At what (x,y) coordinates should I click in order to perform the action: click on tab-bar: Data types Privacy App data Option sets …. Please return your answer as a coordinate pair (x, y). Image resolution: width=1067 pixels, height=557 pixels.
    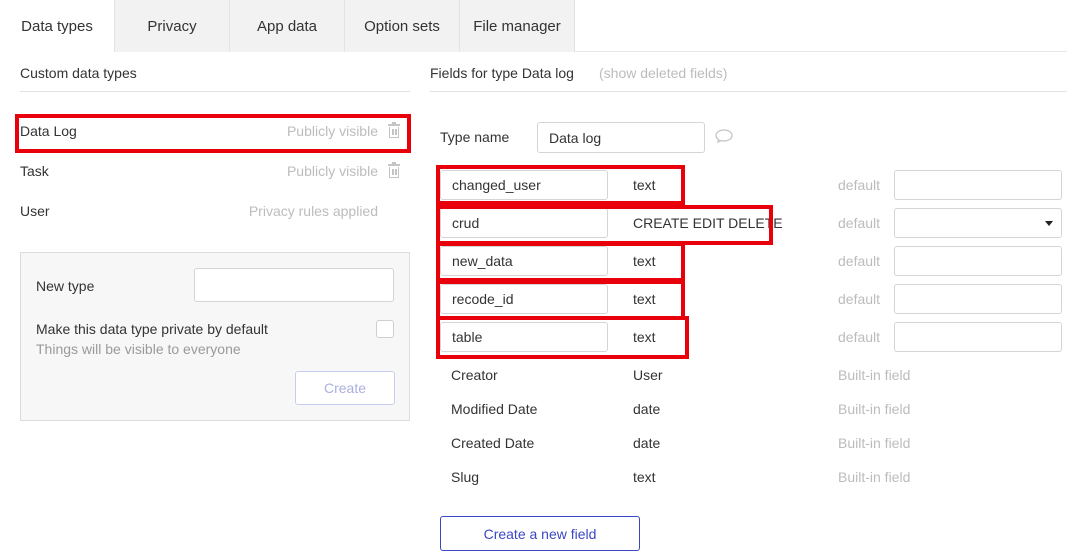
    Looking at the image, I should click on (287, 26).